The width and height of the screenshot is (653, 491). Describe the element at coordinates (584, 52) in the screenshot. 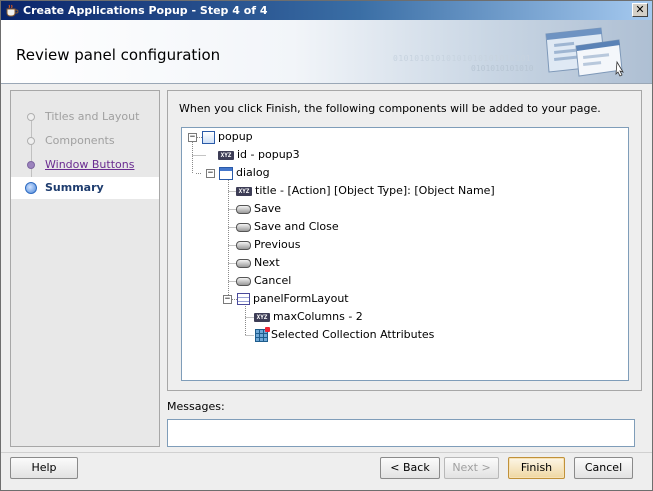

I see `header-illustration-icon` at that location.